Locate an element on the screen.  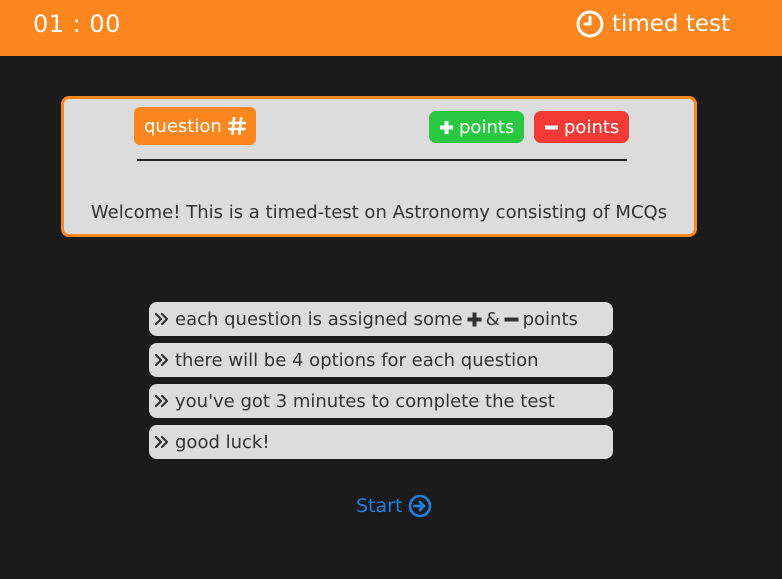
app-title-group: timed test is located at coordinates (653, 24).